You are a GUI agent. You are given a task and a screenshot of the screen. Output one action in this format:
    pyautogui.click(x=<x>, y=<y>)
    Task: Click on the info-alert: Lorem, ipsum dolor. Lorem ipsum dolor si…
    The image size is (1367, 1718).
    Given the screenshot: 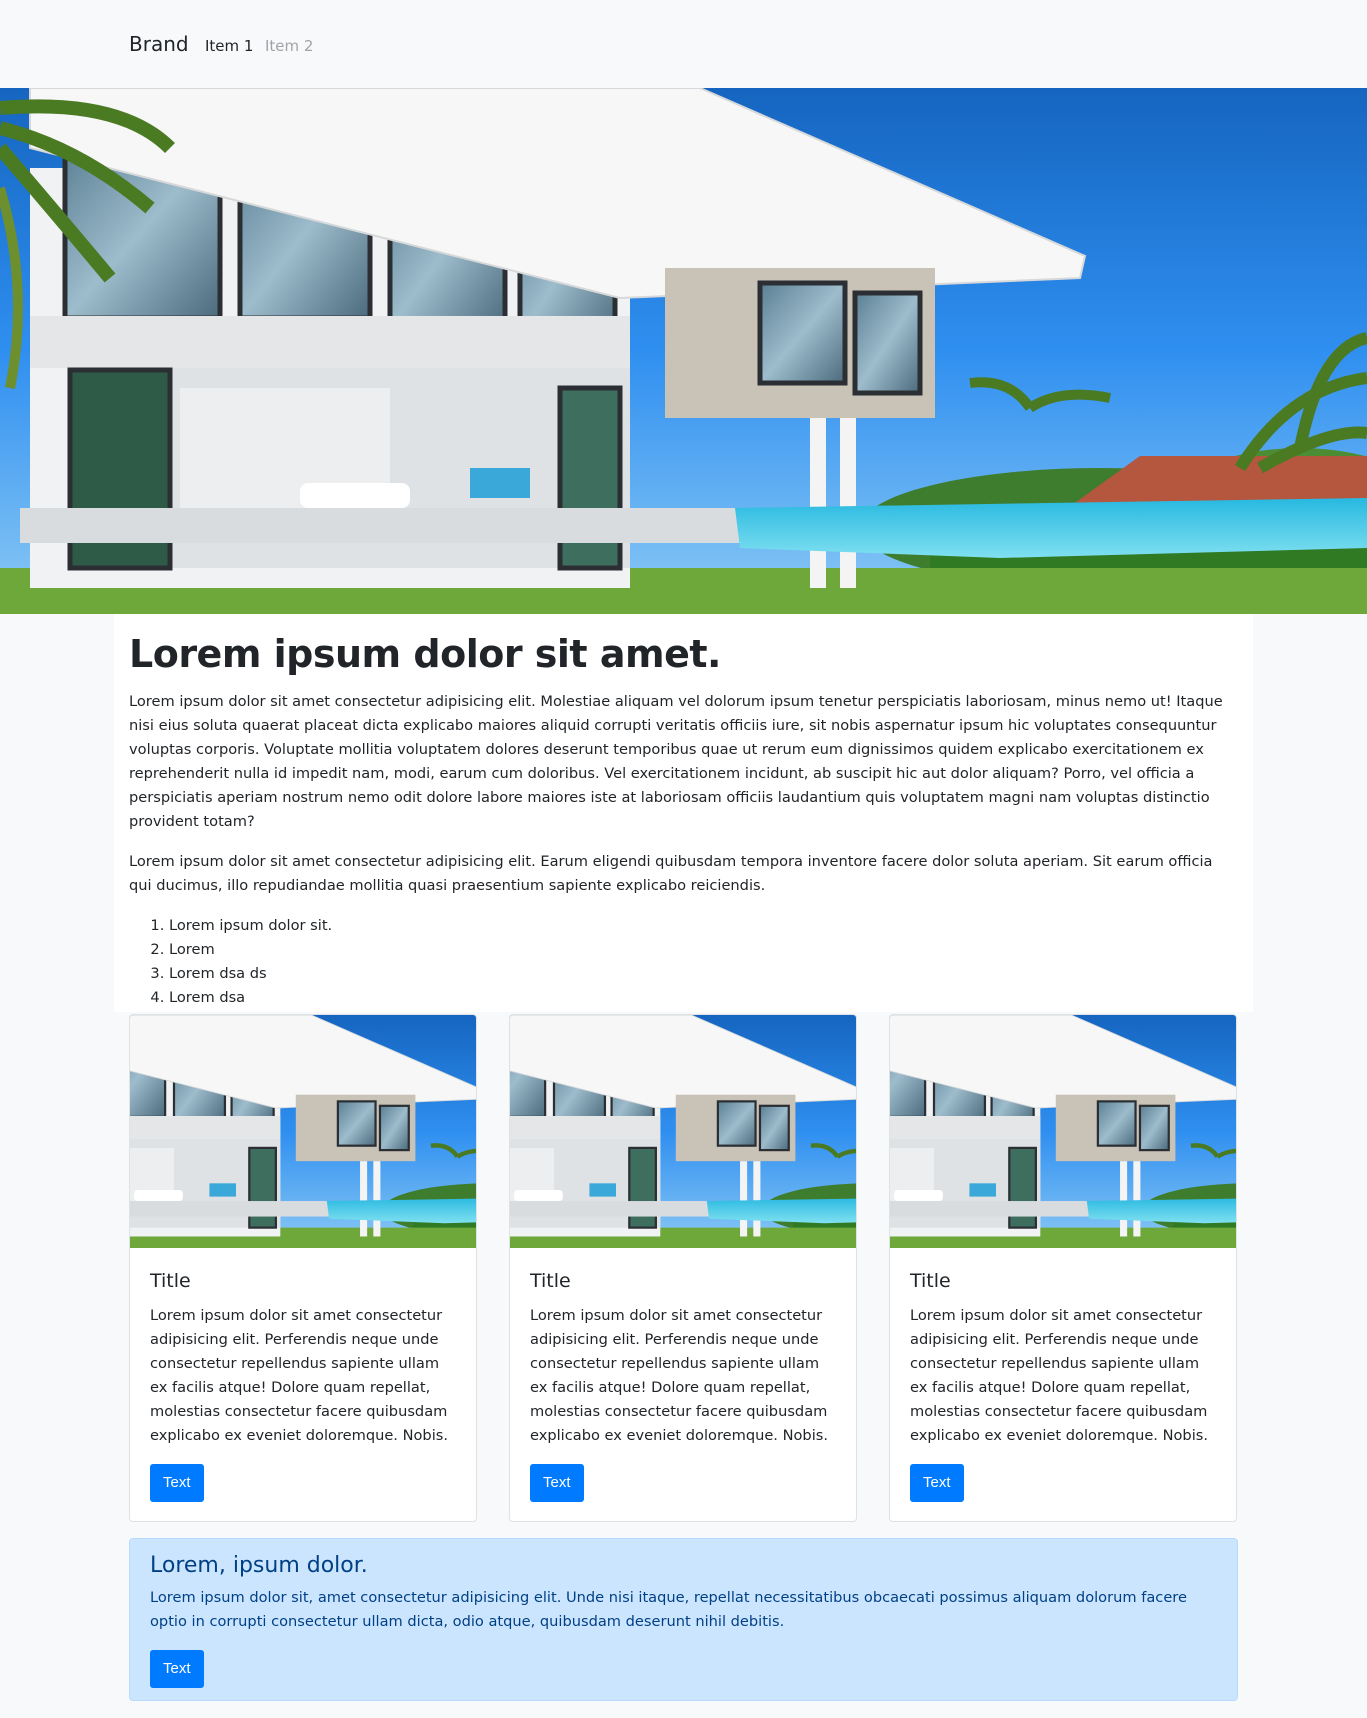 What is the action you would take?
    pyautogui.click(x=683, y=1619)
    